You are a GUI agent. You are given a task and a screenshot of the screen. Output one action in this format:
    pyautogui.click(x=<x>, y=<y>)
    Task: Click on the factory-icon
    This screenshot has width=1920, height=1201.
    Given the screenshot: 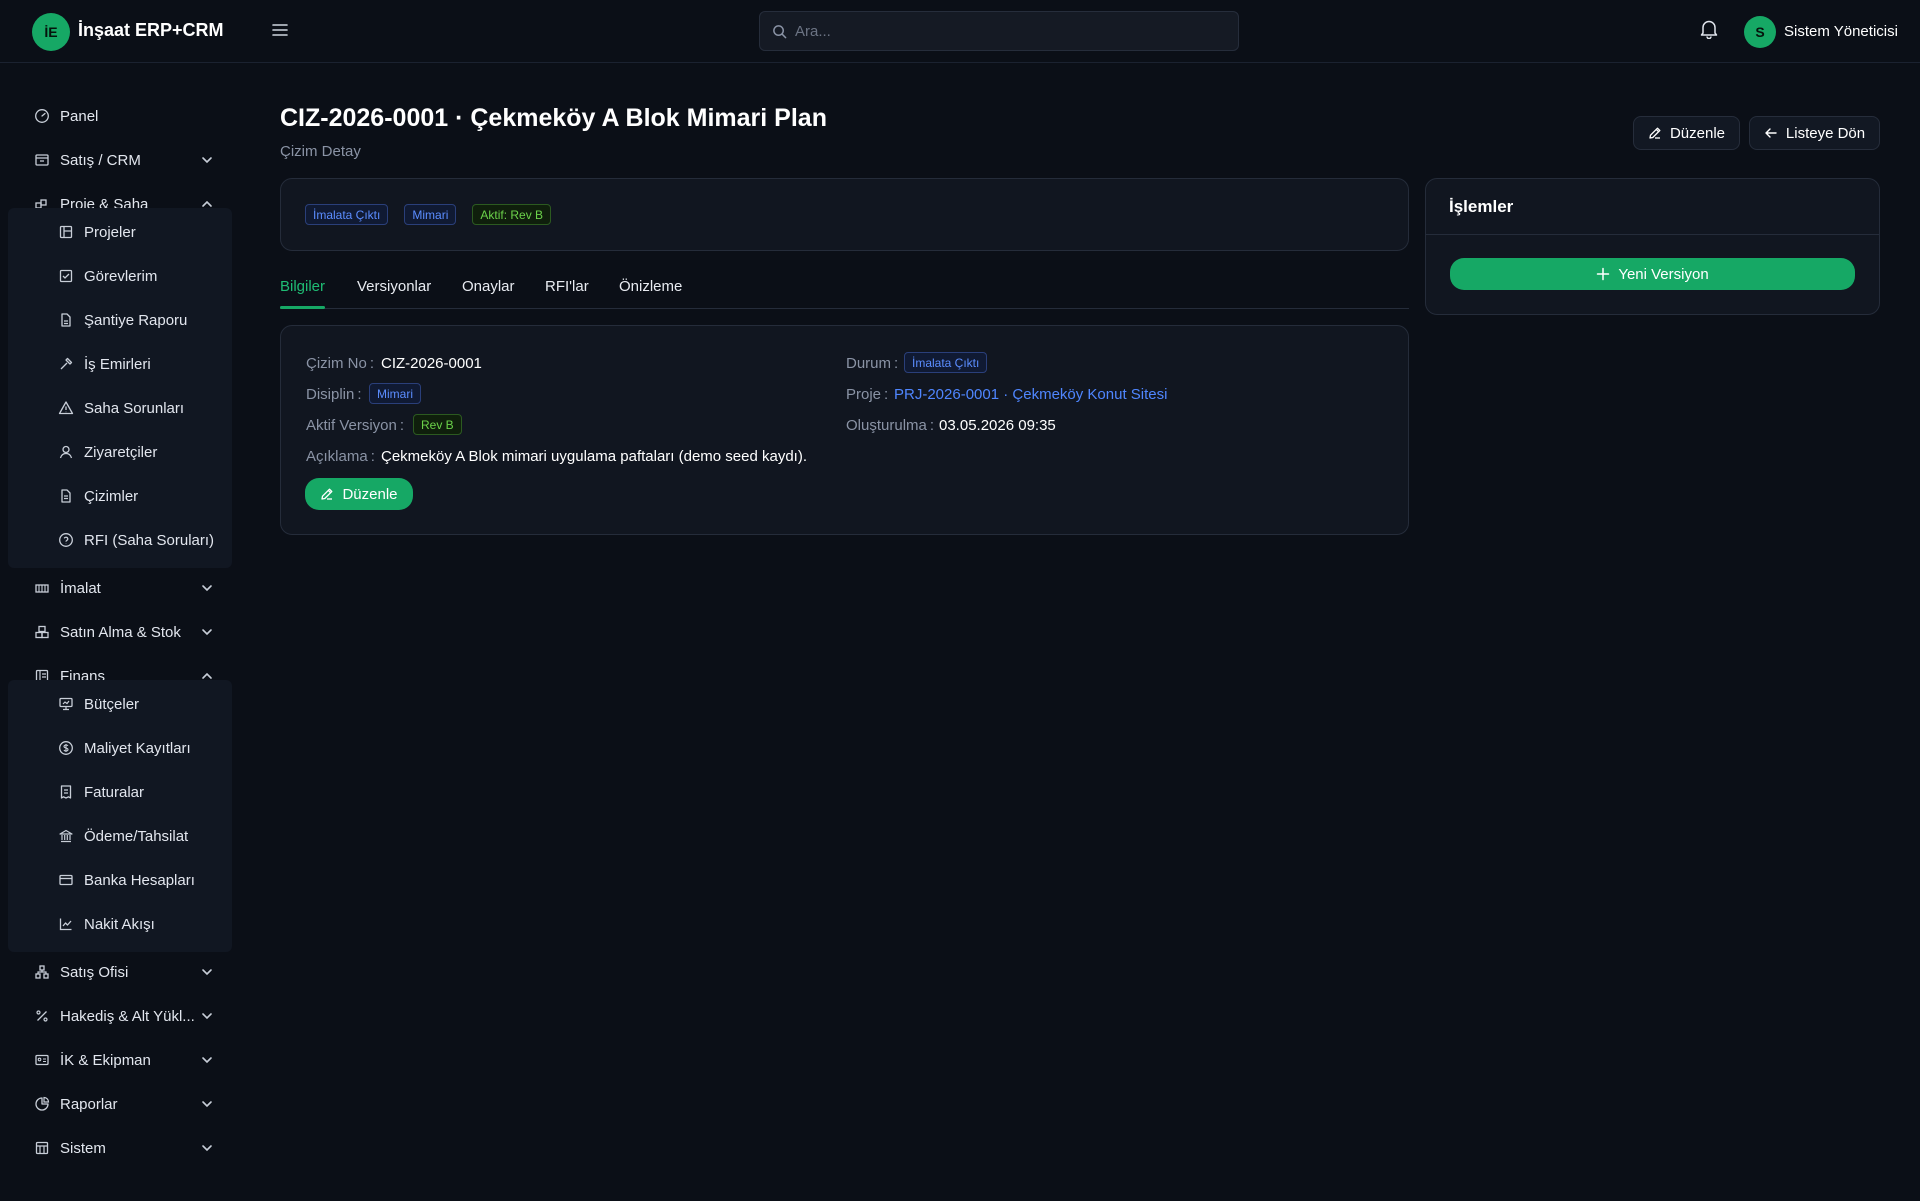 What is the action you would take?
    pyautogui.click(x=42, y=588)
    